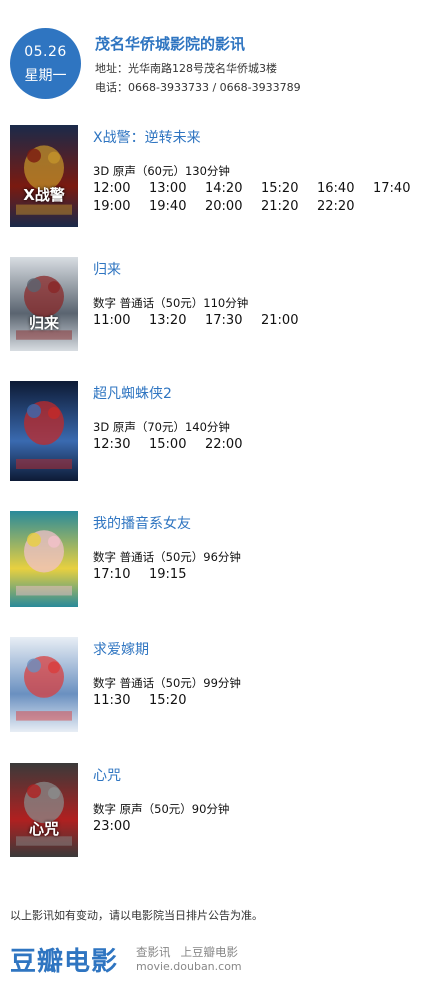  Describe the element at coordinates (132, 393) in the screenshot. I see `movie-title: 超凡蜘蛛侠2` at that location.